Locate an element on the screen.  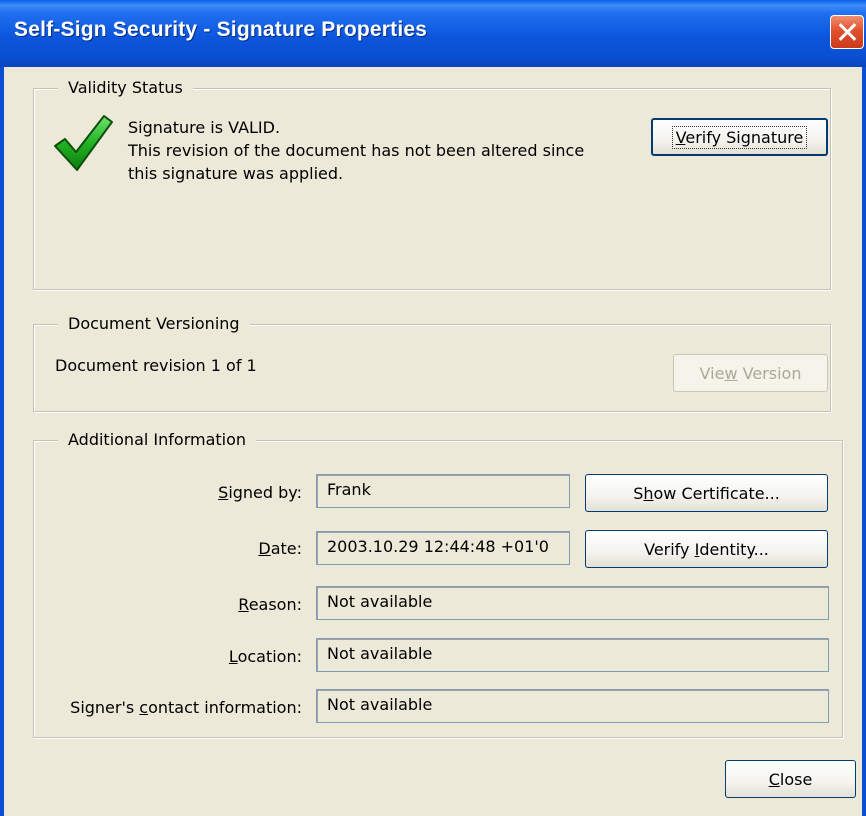
close-button: Close is located at coordinates (790, 779).